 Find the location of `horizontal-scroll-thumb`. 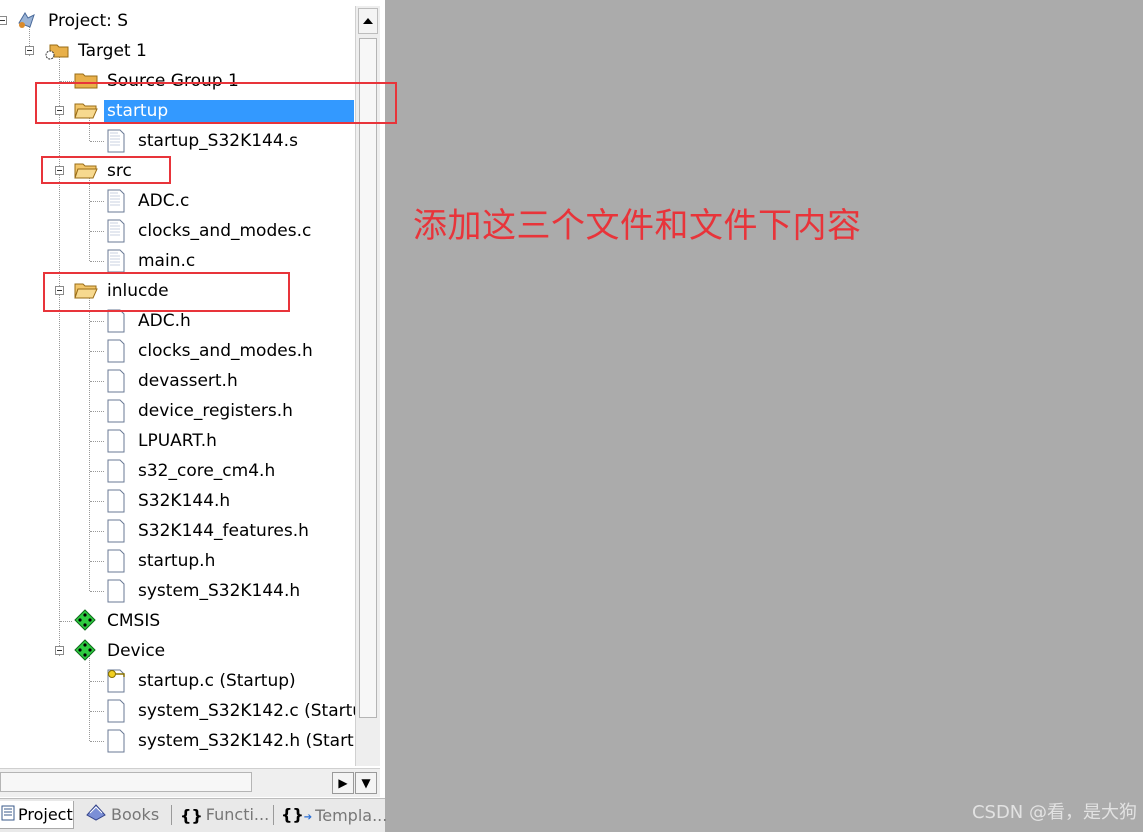

horizontal-scroll-thumb is located at coordinates (126, 782).